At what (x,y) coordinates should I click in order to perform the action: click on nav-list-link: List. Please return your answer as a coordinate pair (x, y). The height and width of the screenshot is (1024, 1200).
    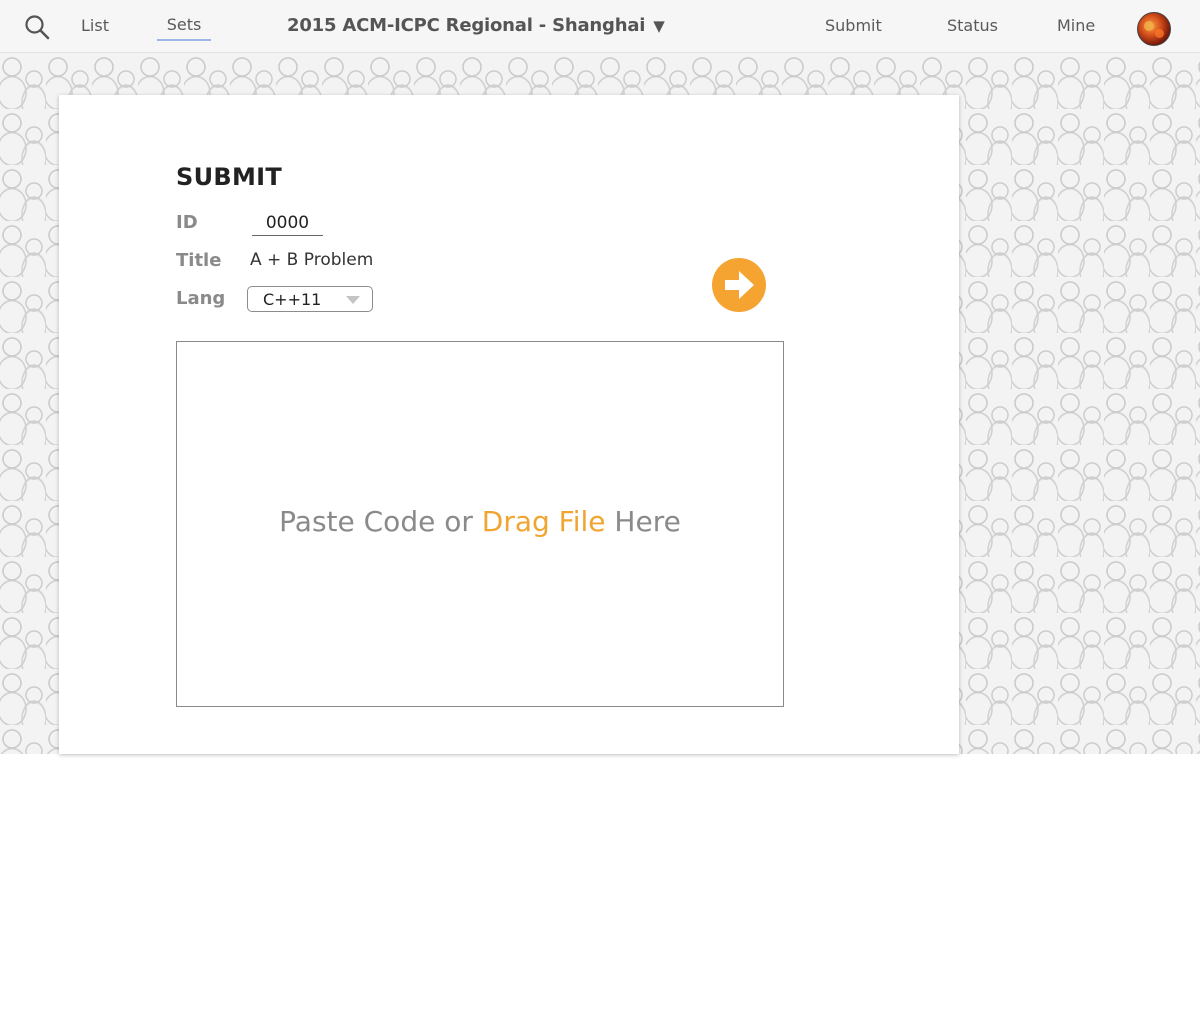
    Looking at the image, I should click on (95, 25).